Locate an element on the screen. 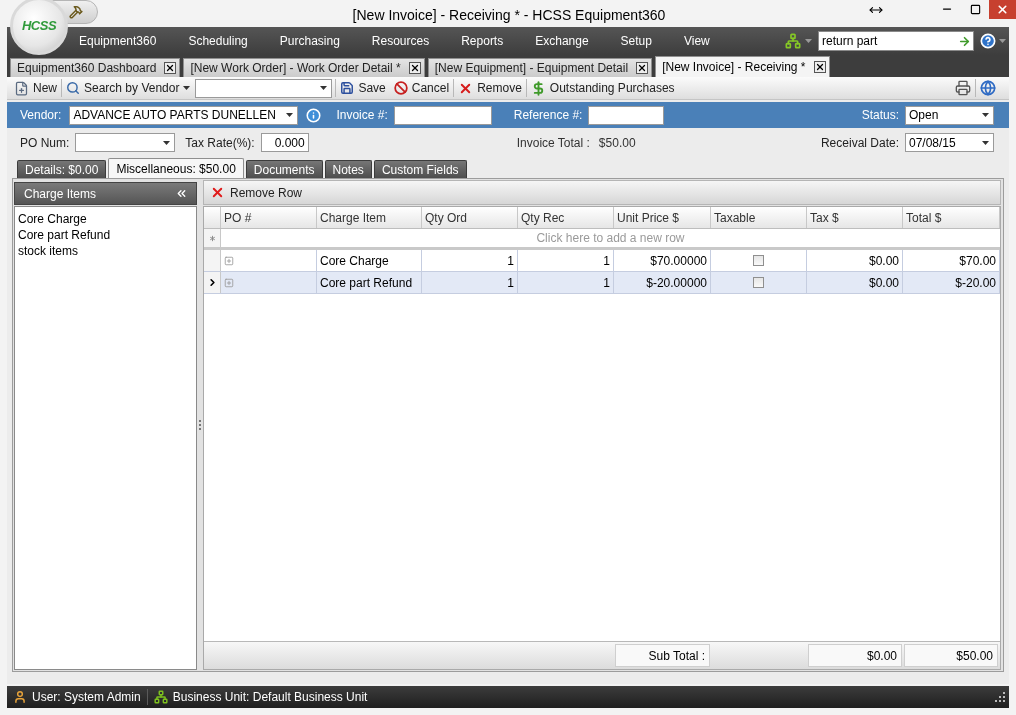 This screenshot has height=715, width=1016. outstanding-purchases-button: Outstanding Purchases is located at coordinates (602, 88).